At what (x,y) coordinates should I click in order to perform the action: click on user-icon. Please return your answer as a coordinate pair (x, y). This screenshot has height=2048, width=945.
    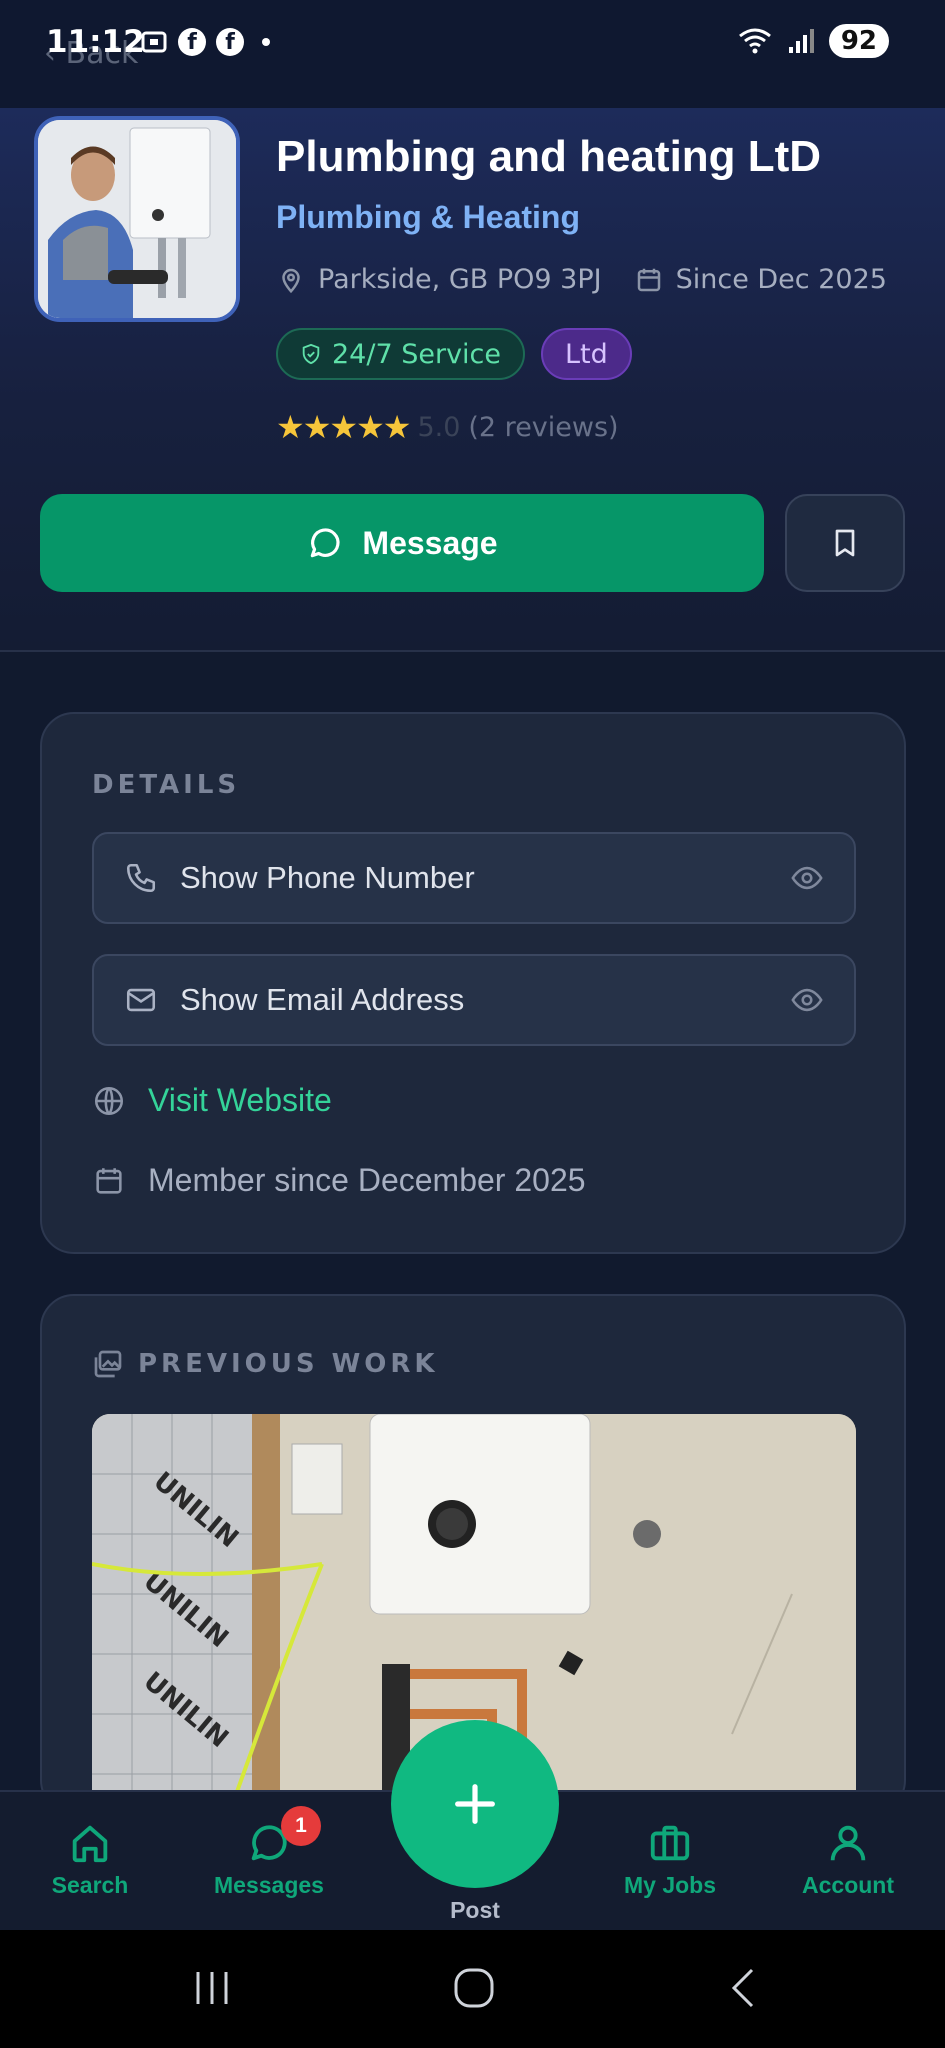
    Looking at the image, I should click on (848, 1843).